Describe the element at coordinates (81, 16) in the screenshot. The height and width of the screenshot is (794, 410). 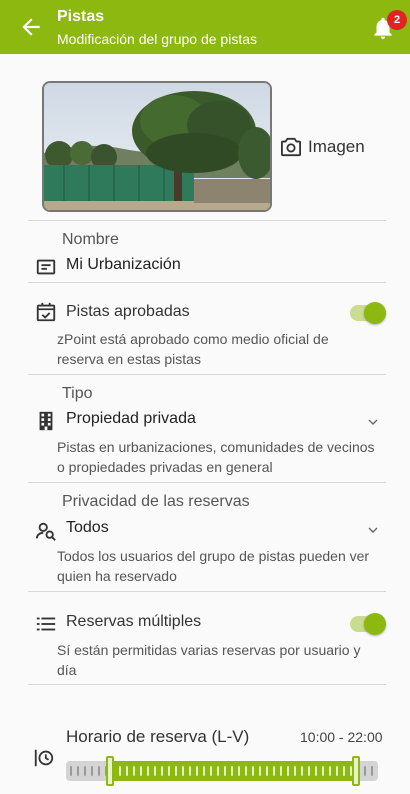
I see `page-title: Pistas` at that location.